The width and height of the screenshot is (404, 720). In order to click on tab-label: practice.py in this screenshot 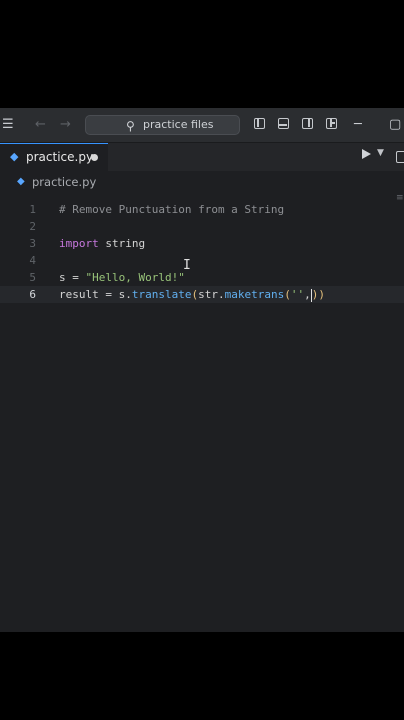, I will do `click(60, 157)`.